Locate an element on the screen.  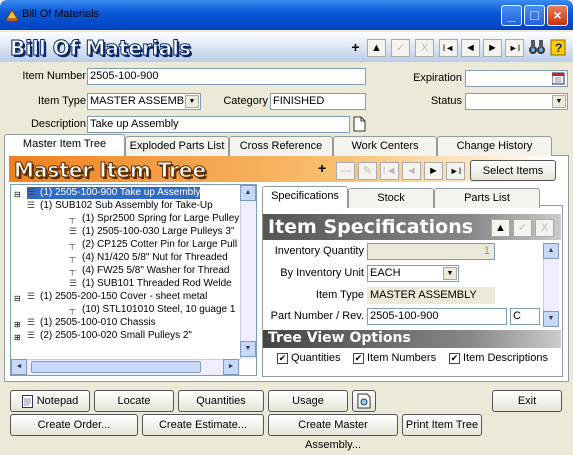
tree-node: ┬ (4) FW25 5/8" Washer for Thread is located at coordinates (149, 271).